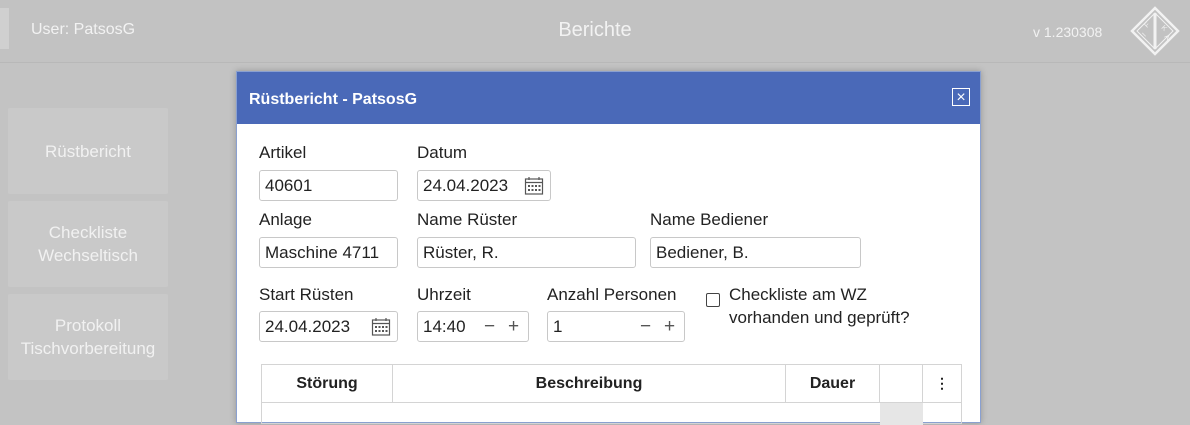 This screenshot has height=425, width=1190. I want to click on row-divider, so click(611, 402).